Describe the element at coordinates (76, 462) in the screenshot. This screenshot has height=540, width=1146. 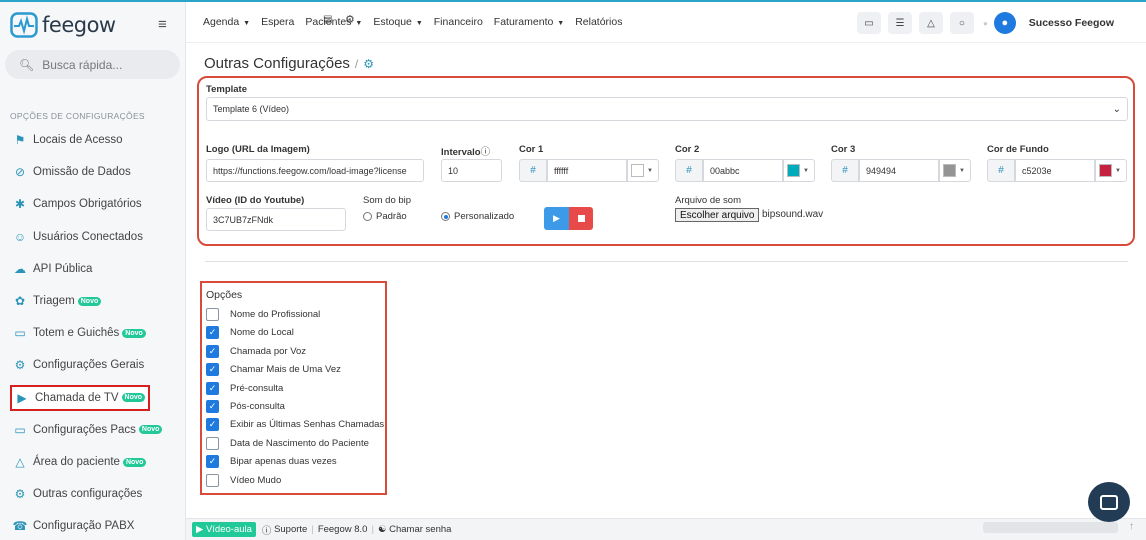
I see `sidebar-item-label: Área do paciente` at that location.